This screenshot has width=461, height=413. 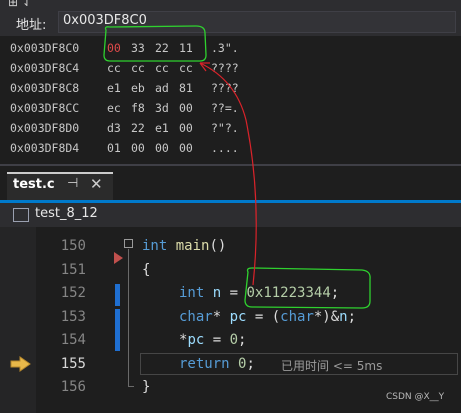 What do you see at coordinates (155, 43) in the screenshot?
I see `annotation-box-memory` at bounding box center [155, 43].